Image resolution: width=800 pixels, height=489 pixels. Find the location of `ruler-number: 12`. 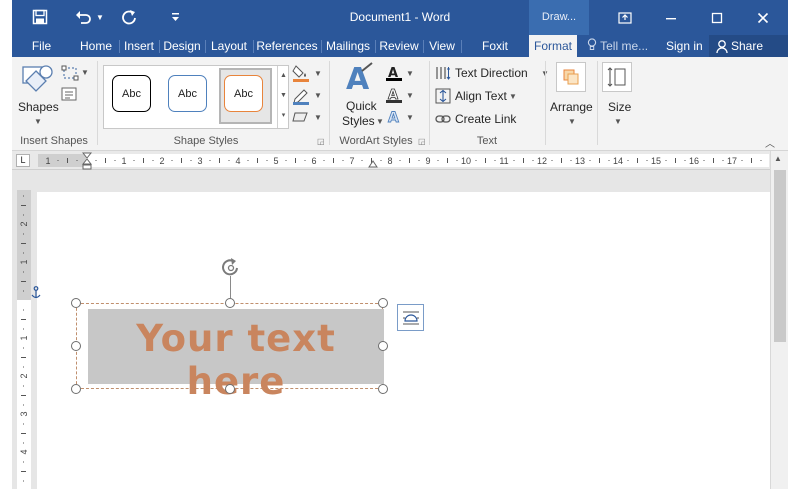

ruler-number: 12 is located at coordinates (542, 161).